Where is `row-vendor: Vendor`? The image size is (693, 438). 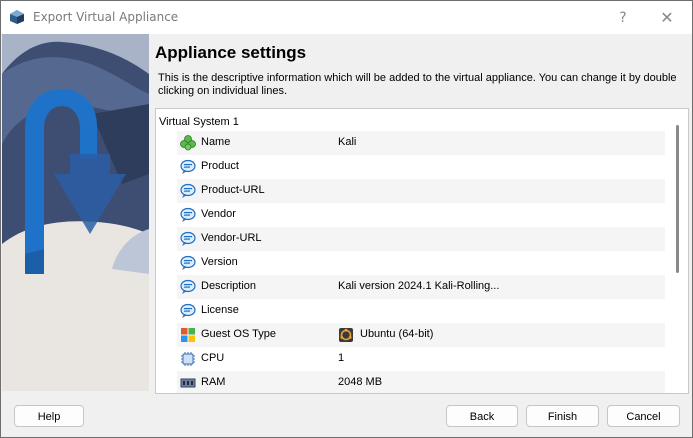 row-vendor: Vendor is located at coordinates (421, 215).